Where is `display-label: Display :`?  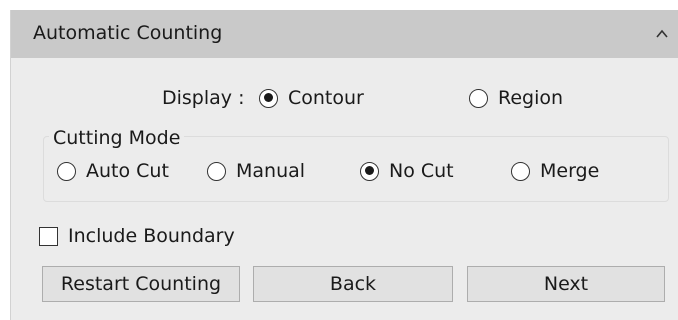
display-label: Display : is located at coordinates (203, 98).